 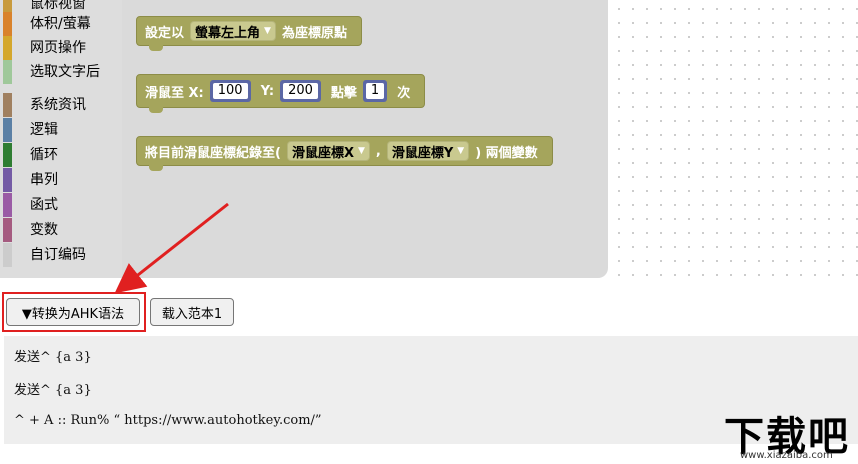 I want to click on toolbox-category-volume-screen: 体积/萤幕, so click(x=62, y=24).